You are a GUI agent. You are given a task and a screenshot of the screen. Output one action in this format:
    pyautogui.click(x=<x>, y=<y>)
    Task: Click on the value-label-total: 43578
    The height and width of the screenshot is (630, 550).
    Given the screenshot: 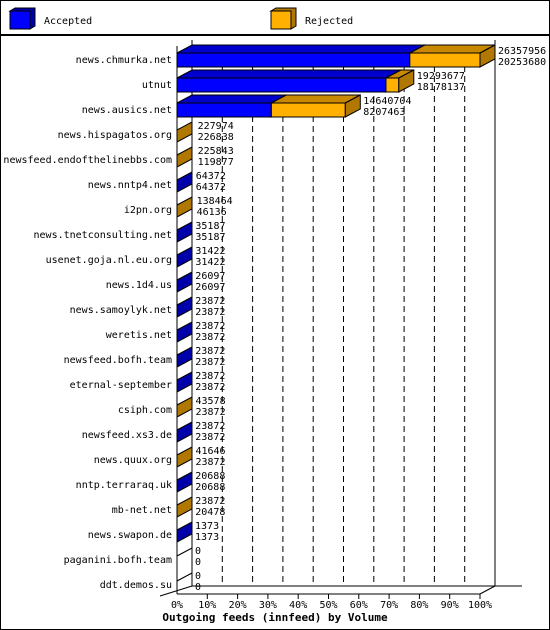 What is the action you would take?
    pyautogui.click(x=211, y=401)
    